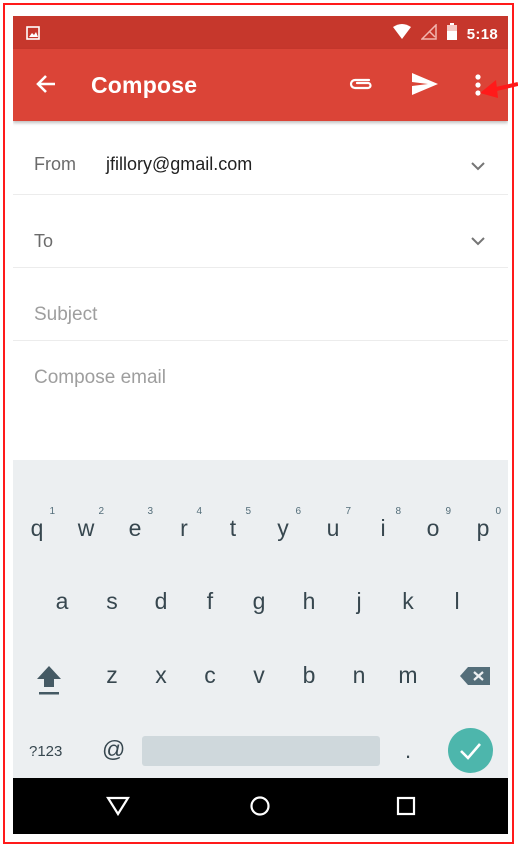 The image size is (519, 848). What do you see at coordinates (408, 675) in the screenshot?
I see `key-m: m` at bounding box center [408, 675].